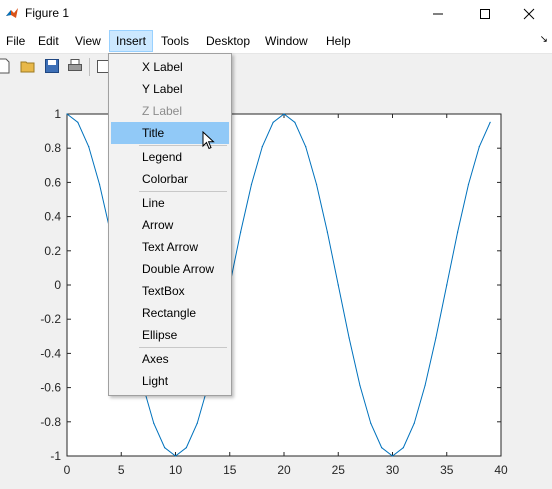 The width and height of the screenshot is (552, 489). What do you see at coordinates (284, 470) in the screenshot?
I see `x-tick-label: 20` at bounding box center [284, 470].